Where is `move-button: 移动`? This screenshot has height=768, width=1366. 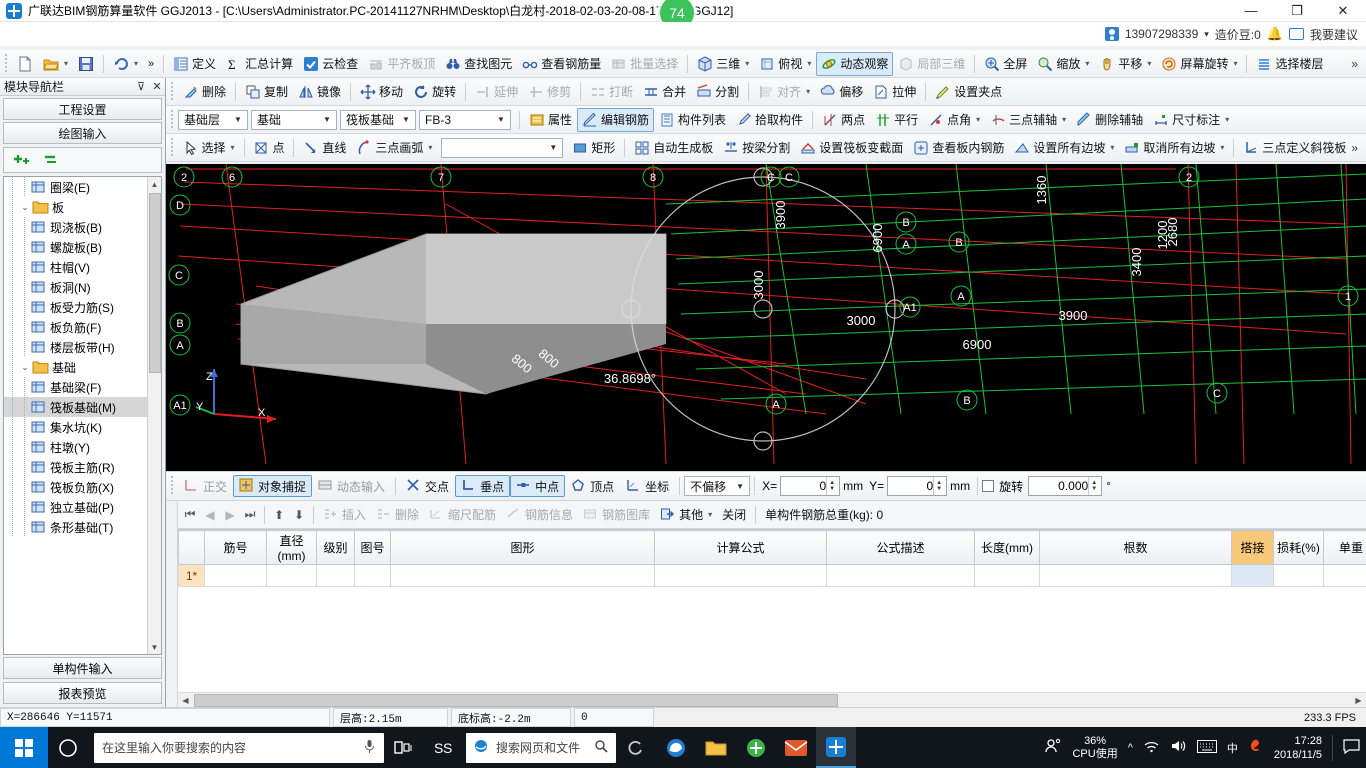
move-button: 移动 is located at coordinates (381, 92).